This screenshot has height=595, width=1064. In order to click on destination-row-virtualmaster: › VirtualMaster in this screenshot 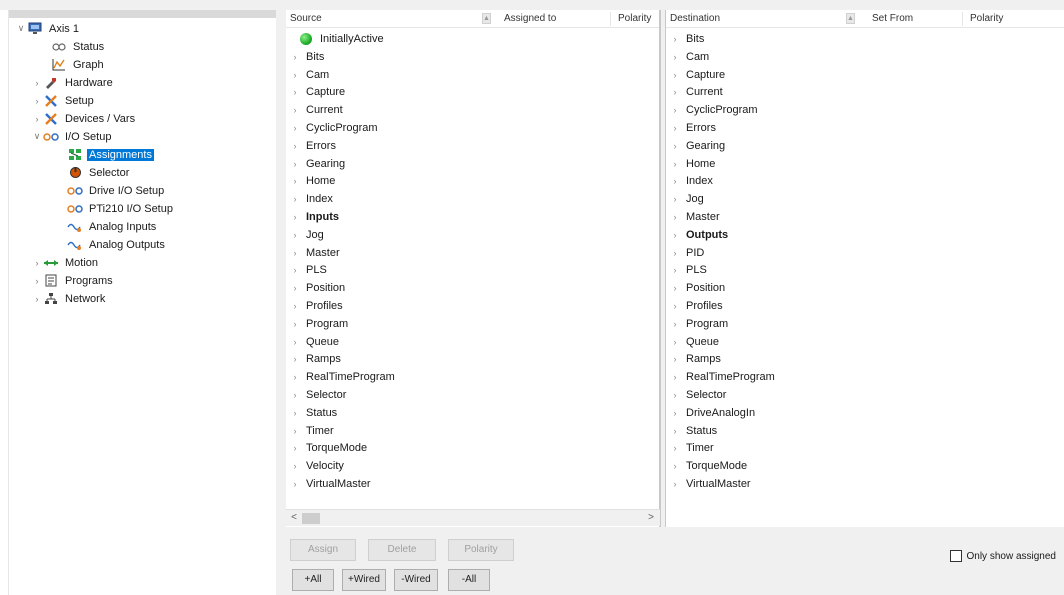, I will do `click(708, 484)`.